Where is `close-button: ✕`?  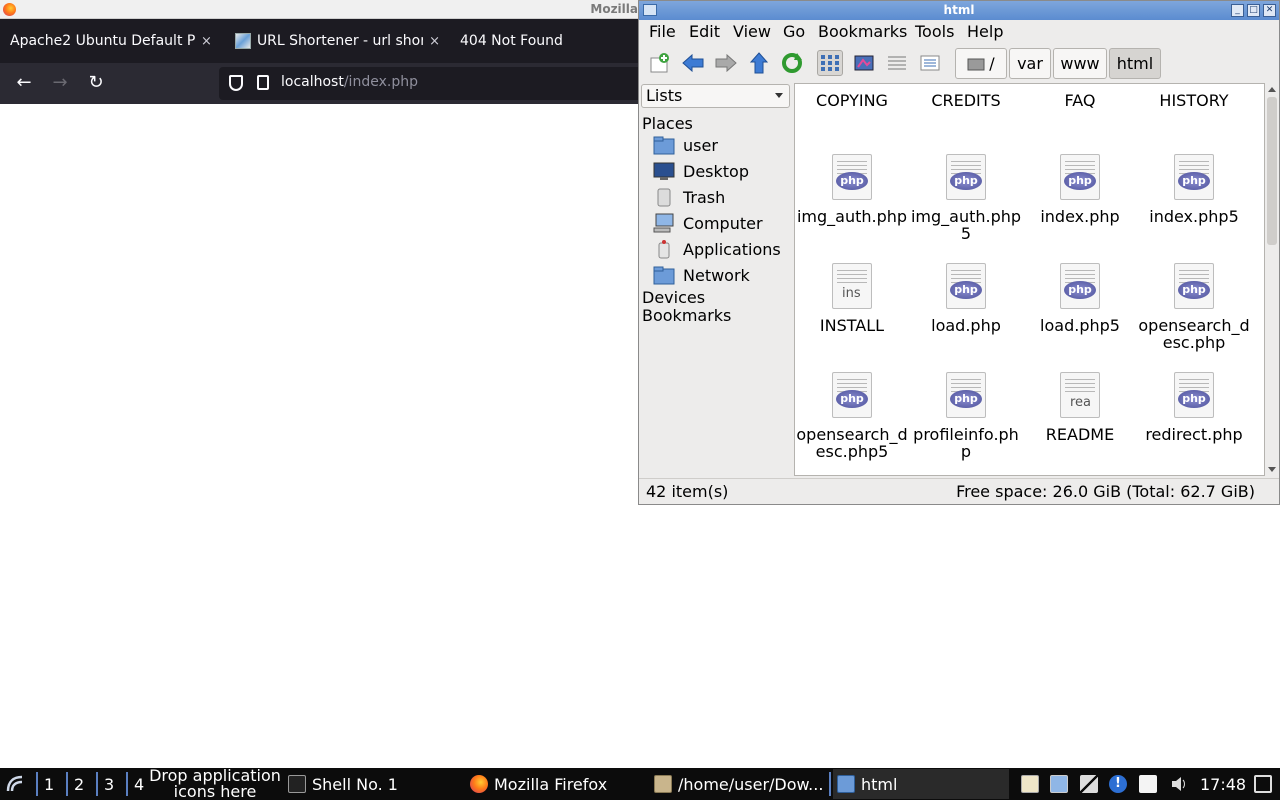 close-button: ✕ is located at coordinates (1269, 10).